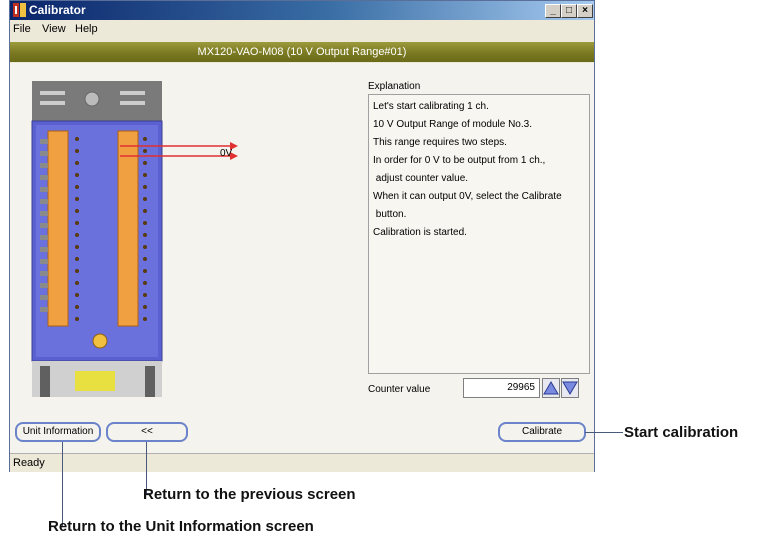  I want to click on counter-down-button, so click(570, 388).